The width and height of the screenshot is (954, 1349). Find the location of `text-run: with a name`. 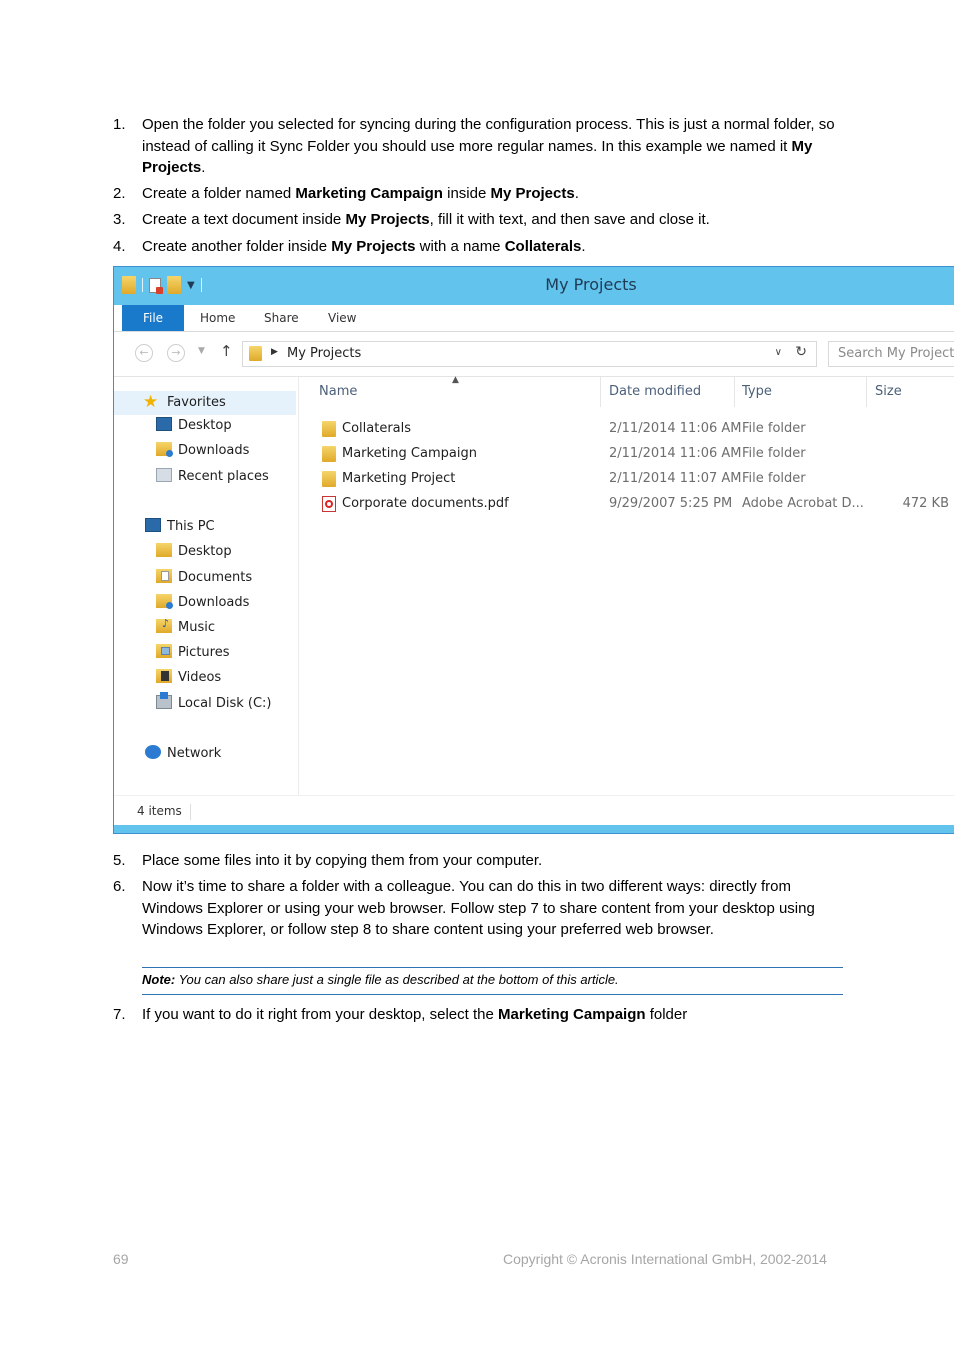

text-run: with a name is located at coordinates (460, 246).